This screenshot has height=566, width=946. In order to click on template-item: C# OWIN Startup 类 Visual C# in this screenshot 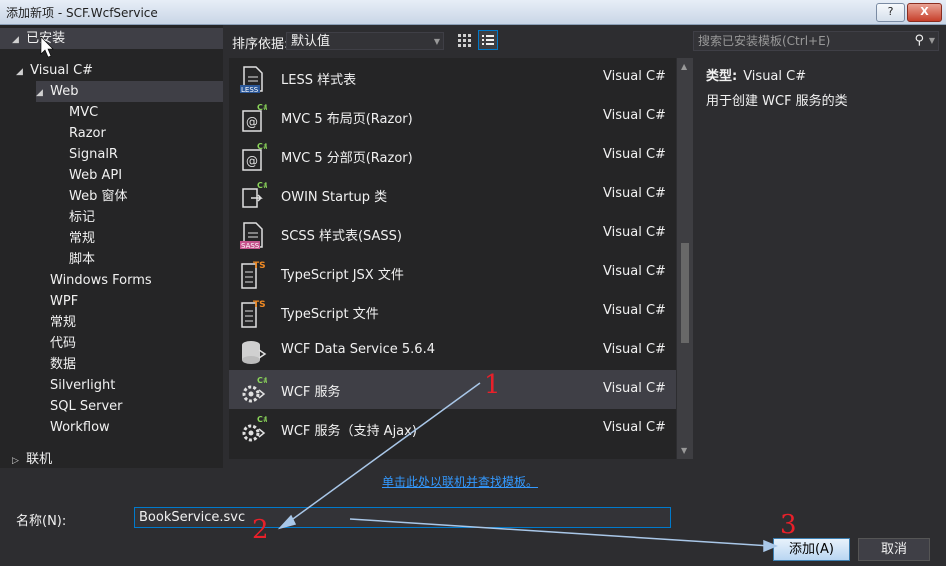, I will do `click(452, 194)`.